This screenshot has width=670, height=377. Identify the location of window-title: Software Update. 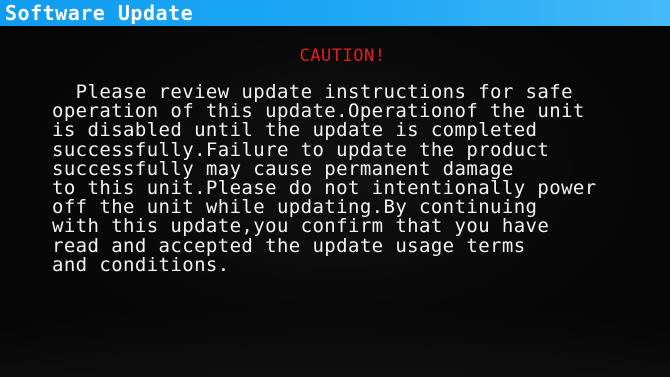
(99, 13).